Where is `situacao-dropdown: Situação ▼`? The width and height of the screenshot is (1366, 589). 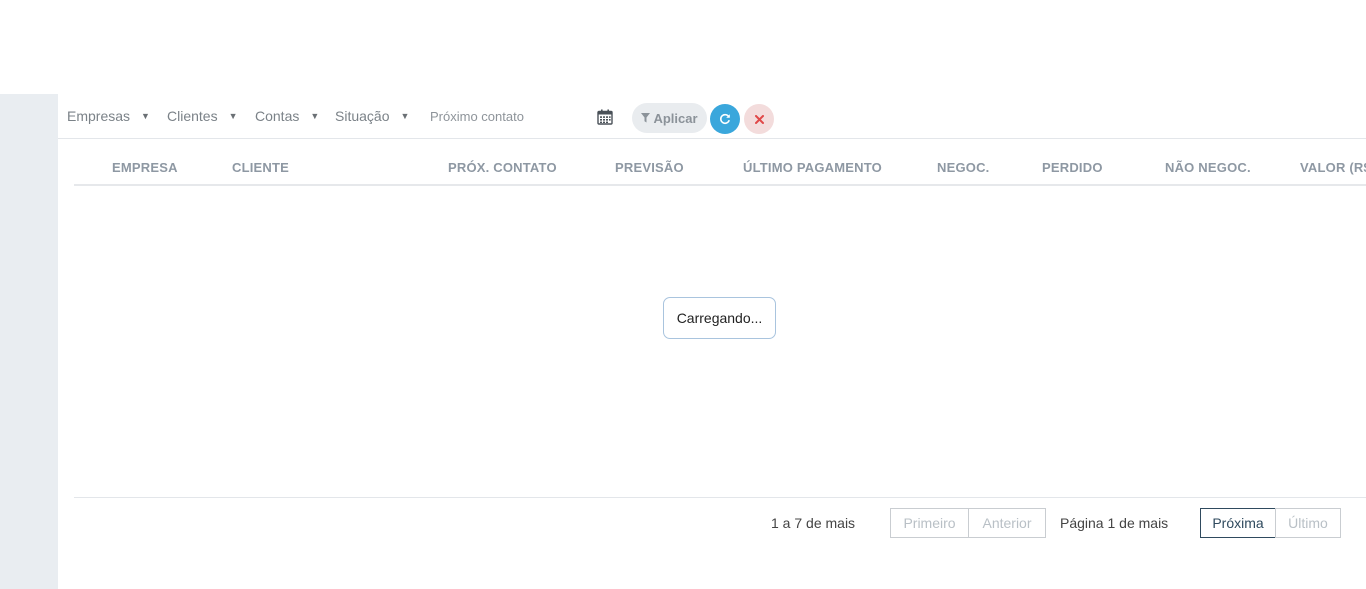 situacao-dropdown: Situação ▼ is located at coordinates (372, 116).